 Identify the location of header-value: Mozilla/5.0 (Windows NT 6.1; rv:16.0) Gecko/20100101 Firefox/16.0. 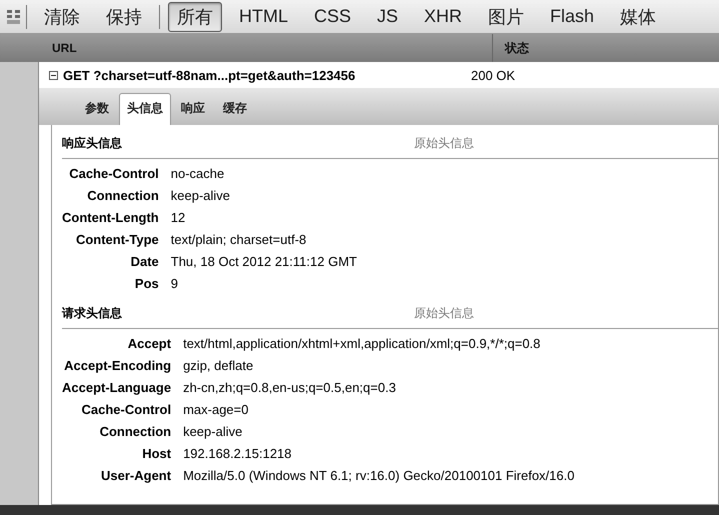
(379, 476).